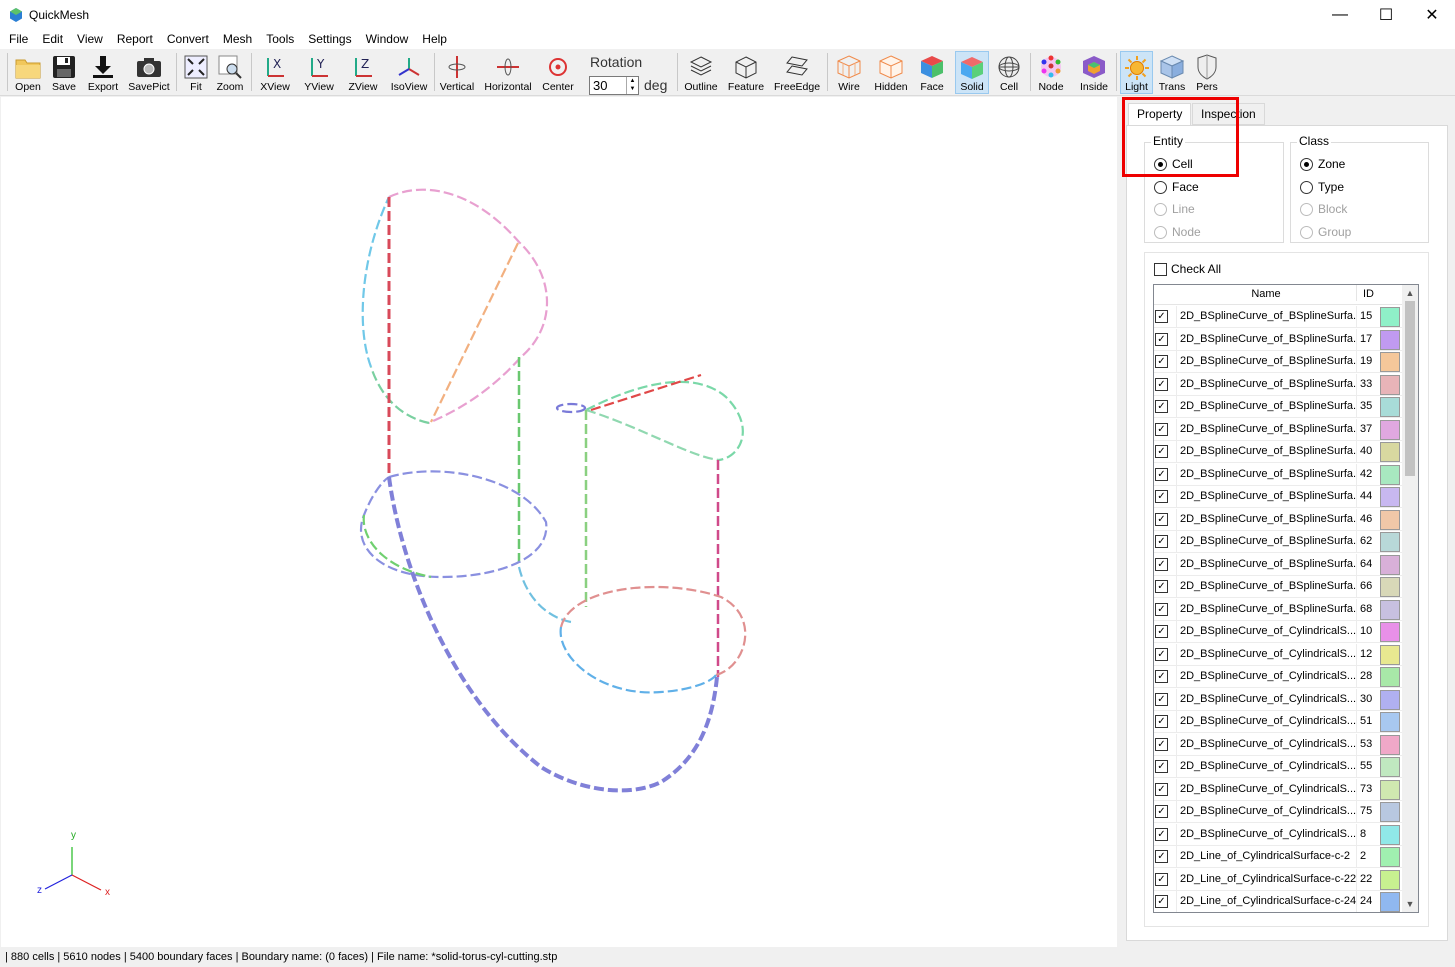  Describe the element at coordinates (891, 72) in the screenshot. I see `hidden-button: Hidden` at that location.